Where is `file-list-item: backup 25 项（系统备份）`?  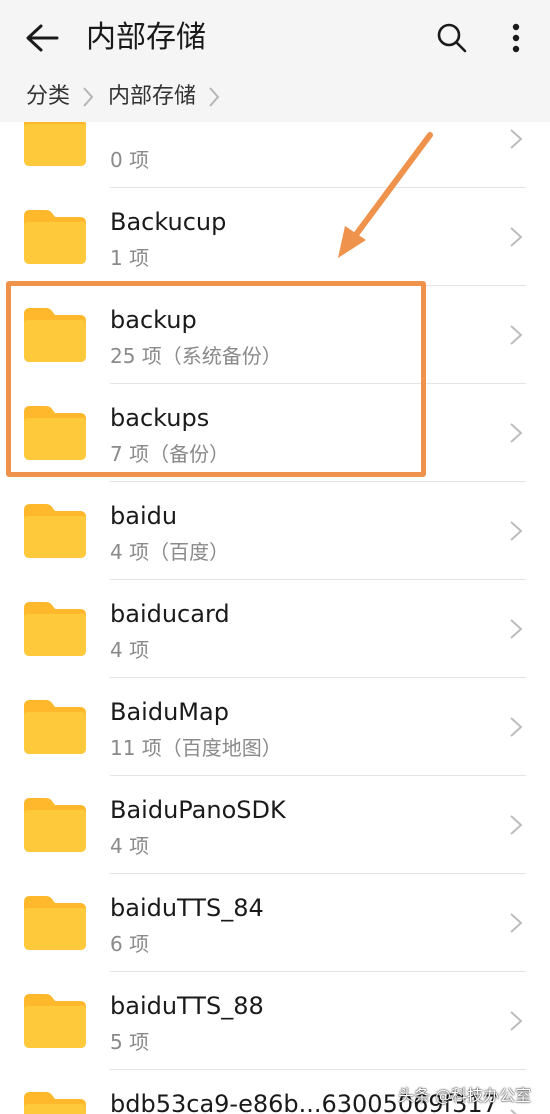 file-list-item: backup 25 项（系统备份） is located at coordinates (275, 335).